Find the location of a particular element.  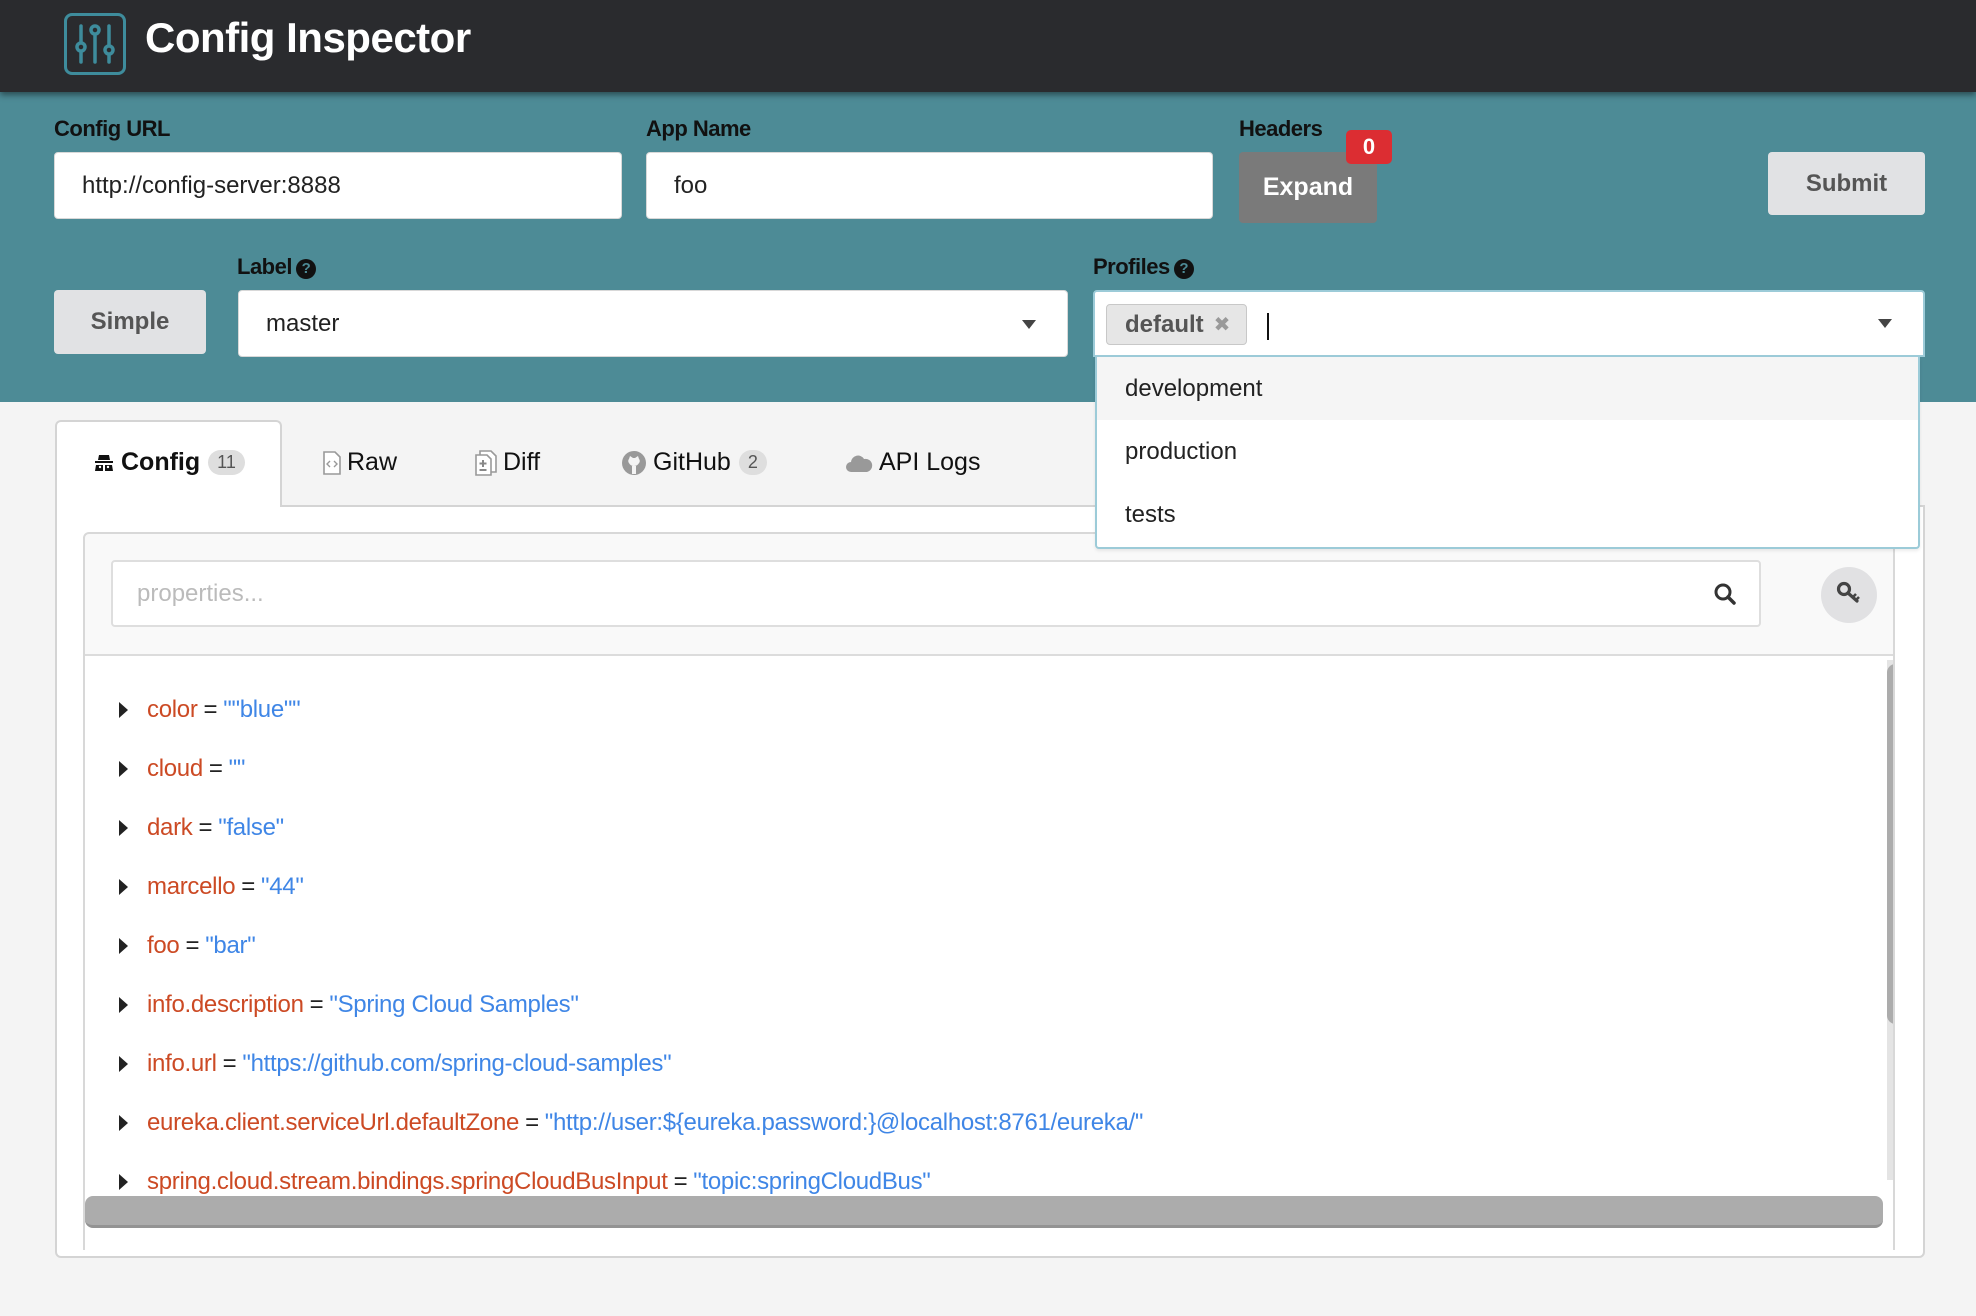

profiles-label-text: Profiles is located at coordinates (1131, 266).